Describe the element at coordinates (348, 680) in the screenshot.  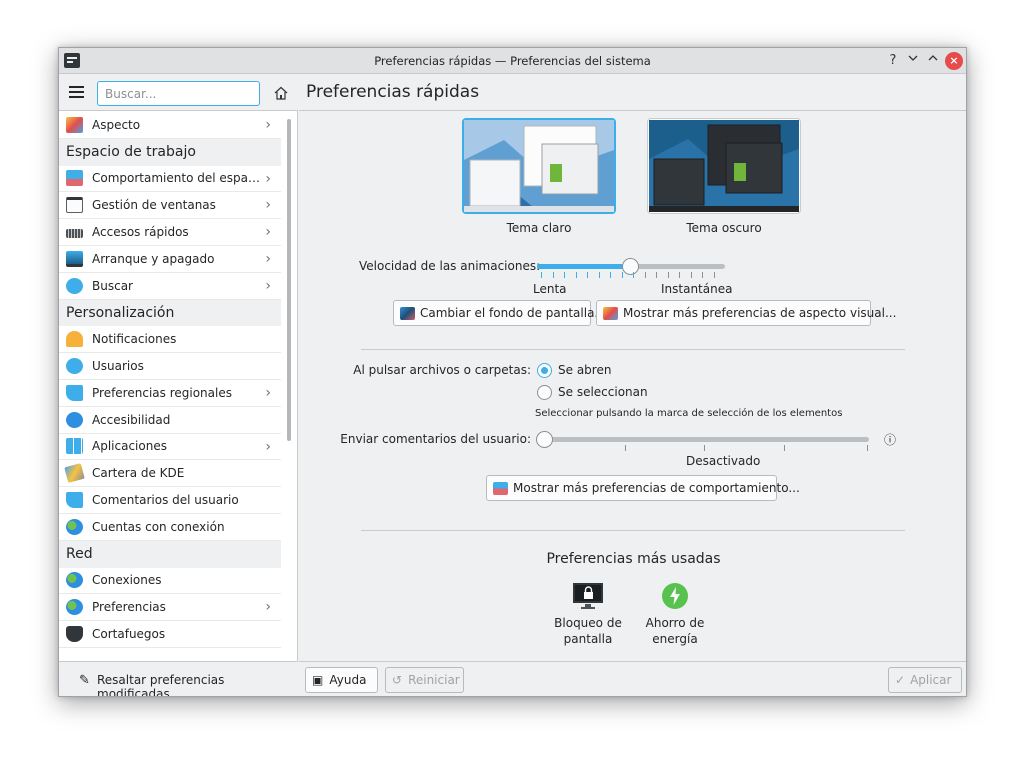
I see `help-button-label: Ayuda` at that location.